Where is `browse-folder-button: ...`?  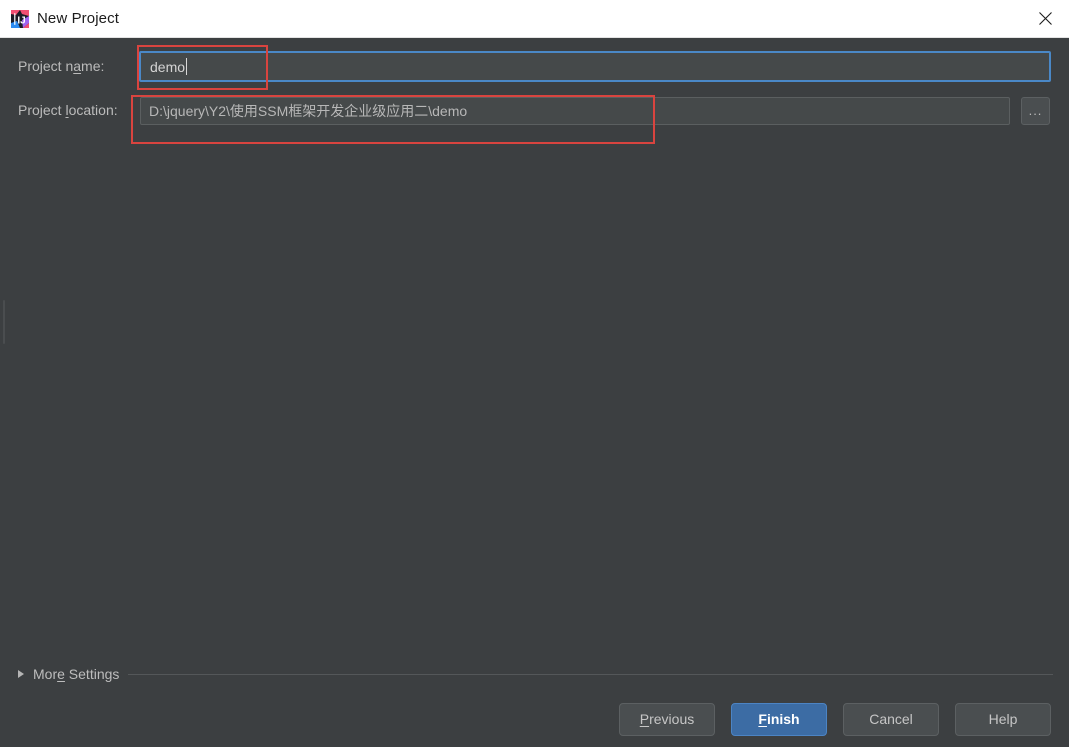
browse-folder-button: ... is located at coordinates (1035, 111).